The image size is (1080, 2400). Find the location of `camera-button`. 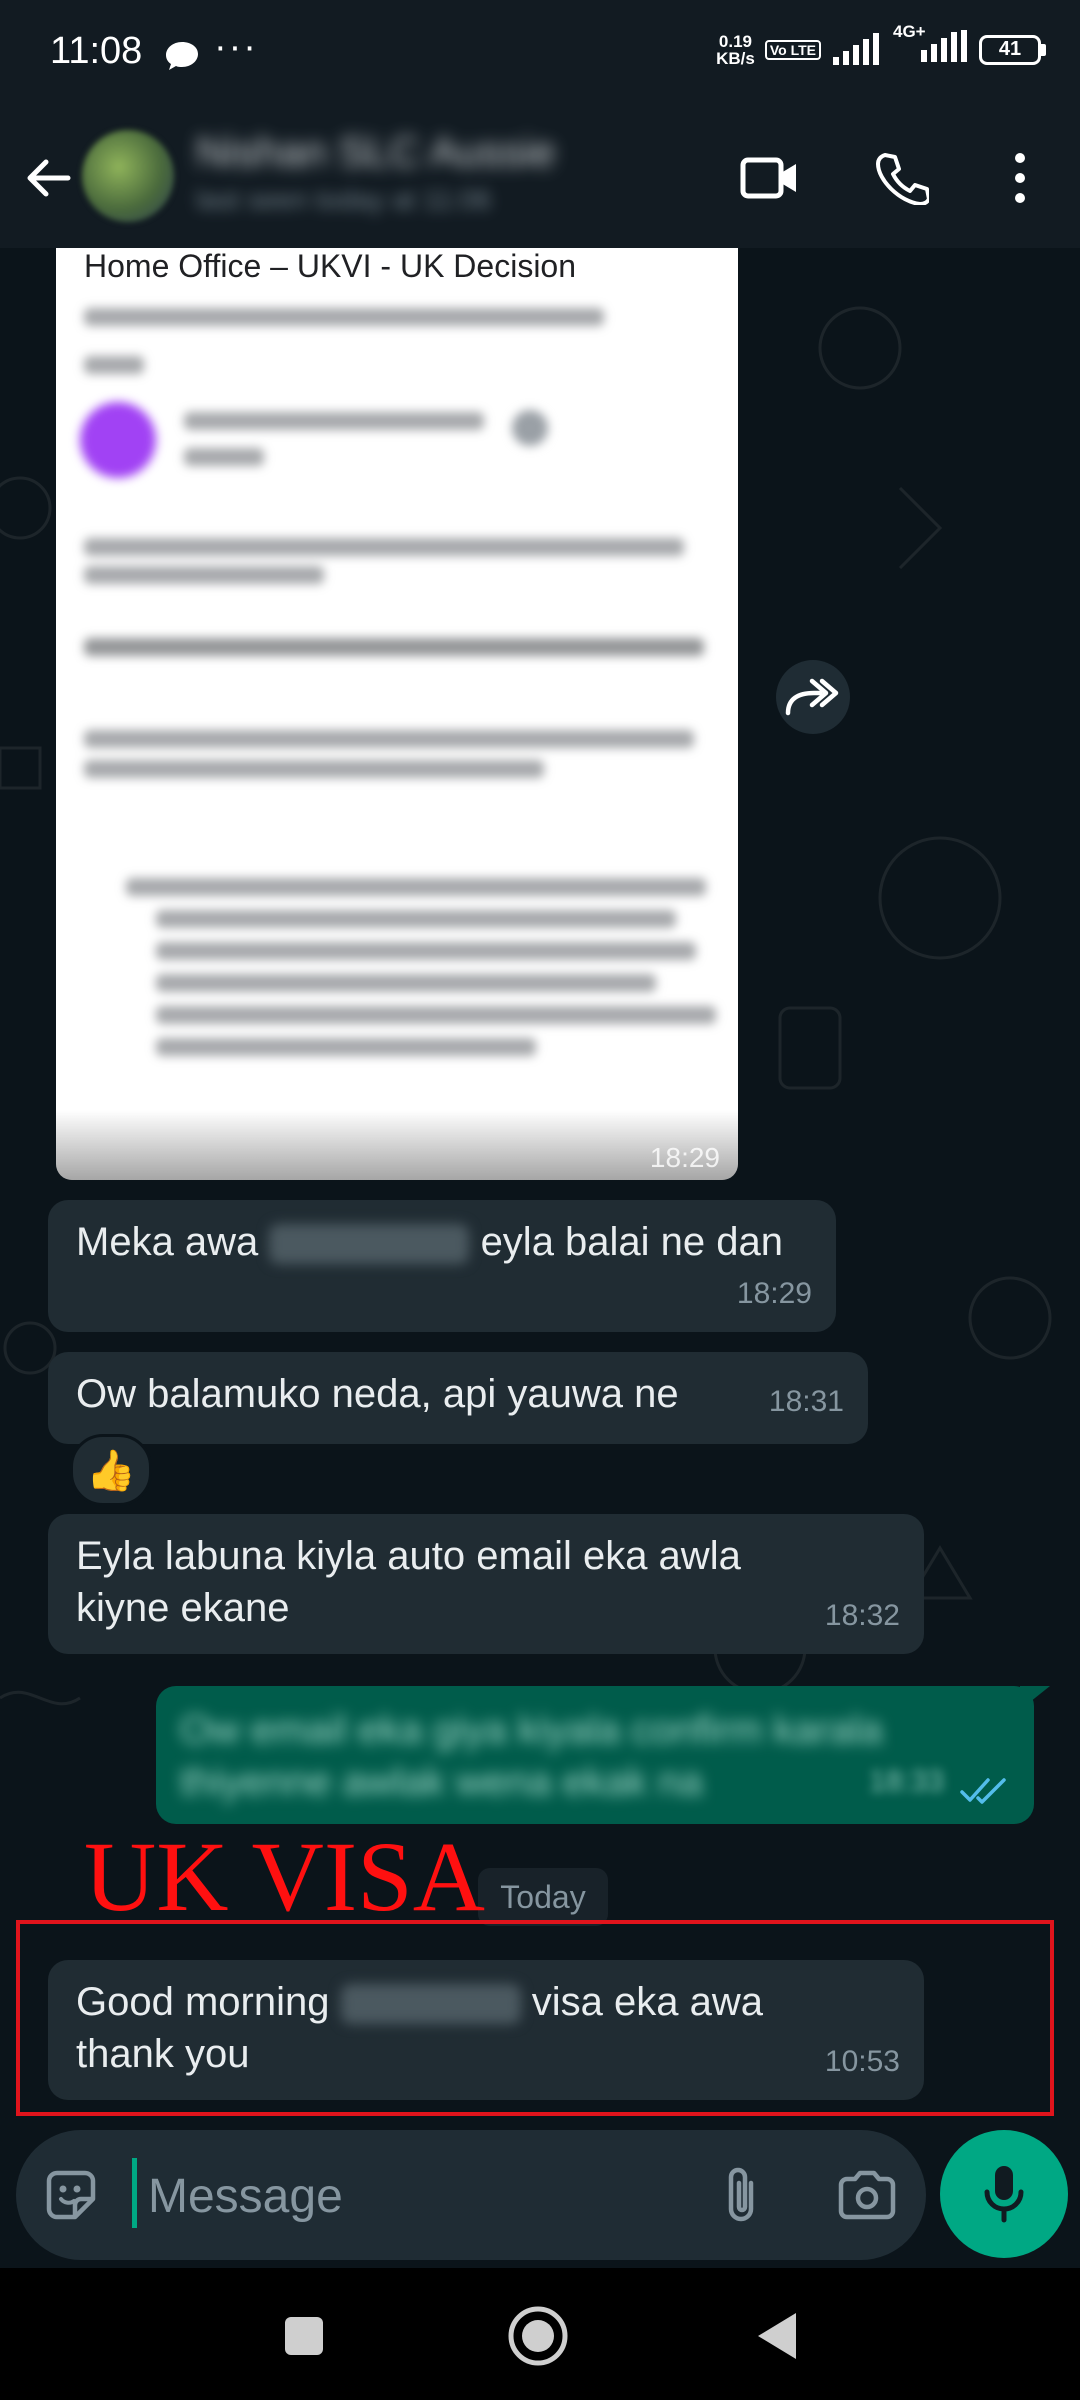

camera-button is located at coordinates (867, 2195).